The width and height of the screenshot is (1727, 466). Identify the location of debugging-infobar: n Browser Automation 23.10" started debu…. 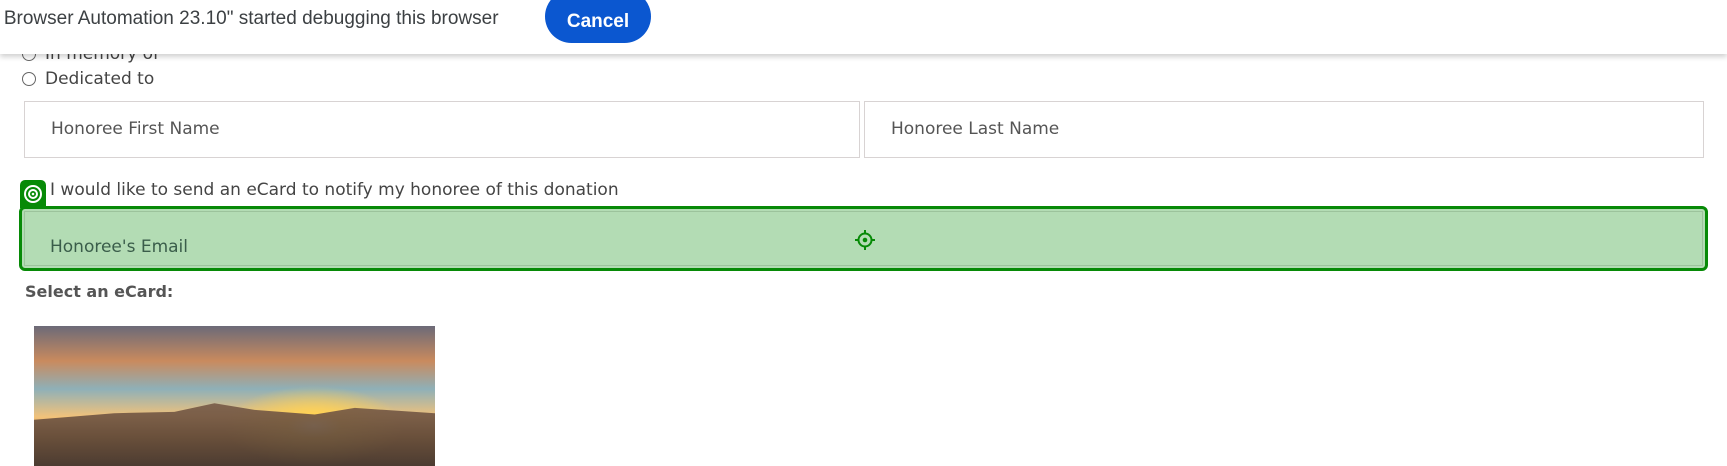
(863, 27).